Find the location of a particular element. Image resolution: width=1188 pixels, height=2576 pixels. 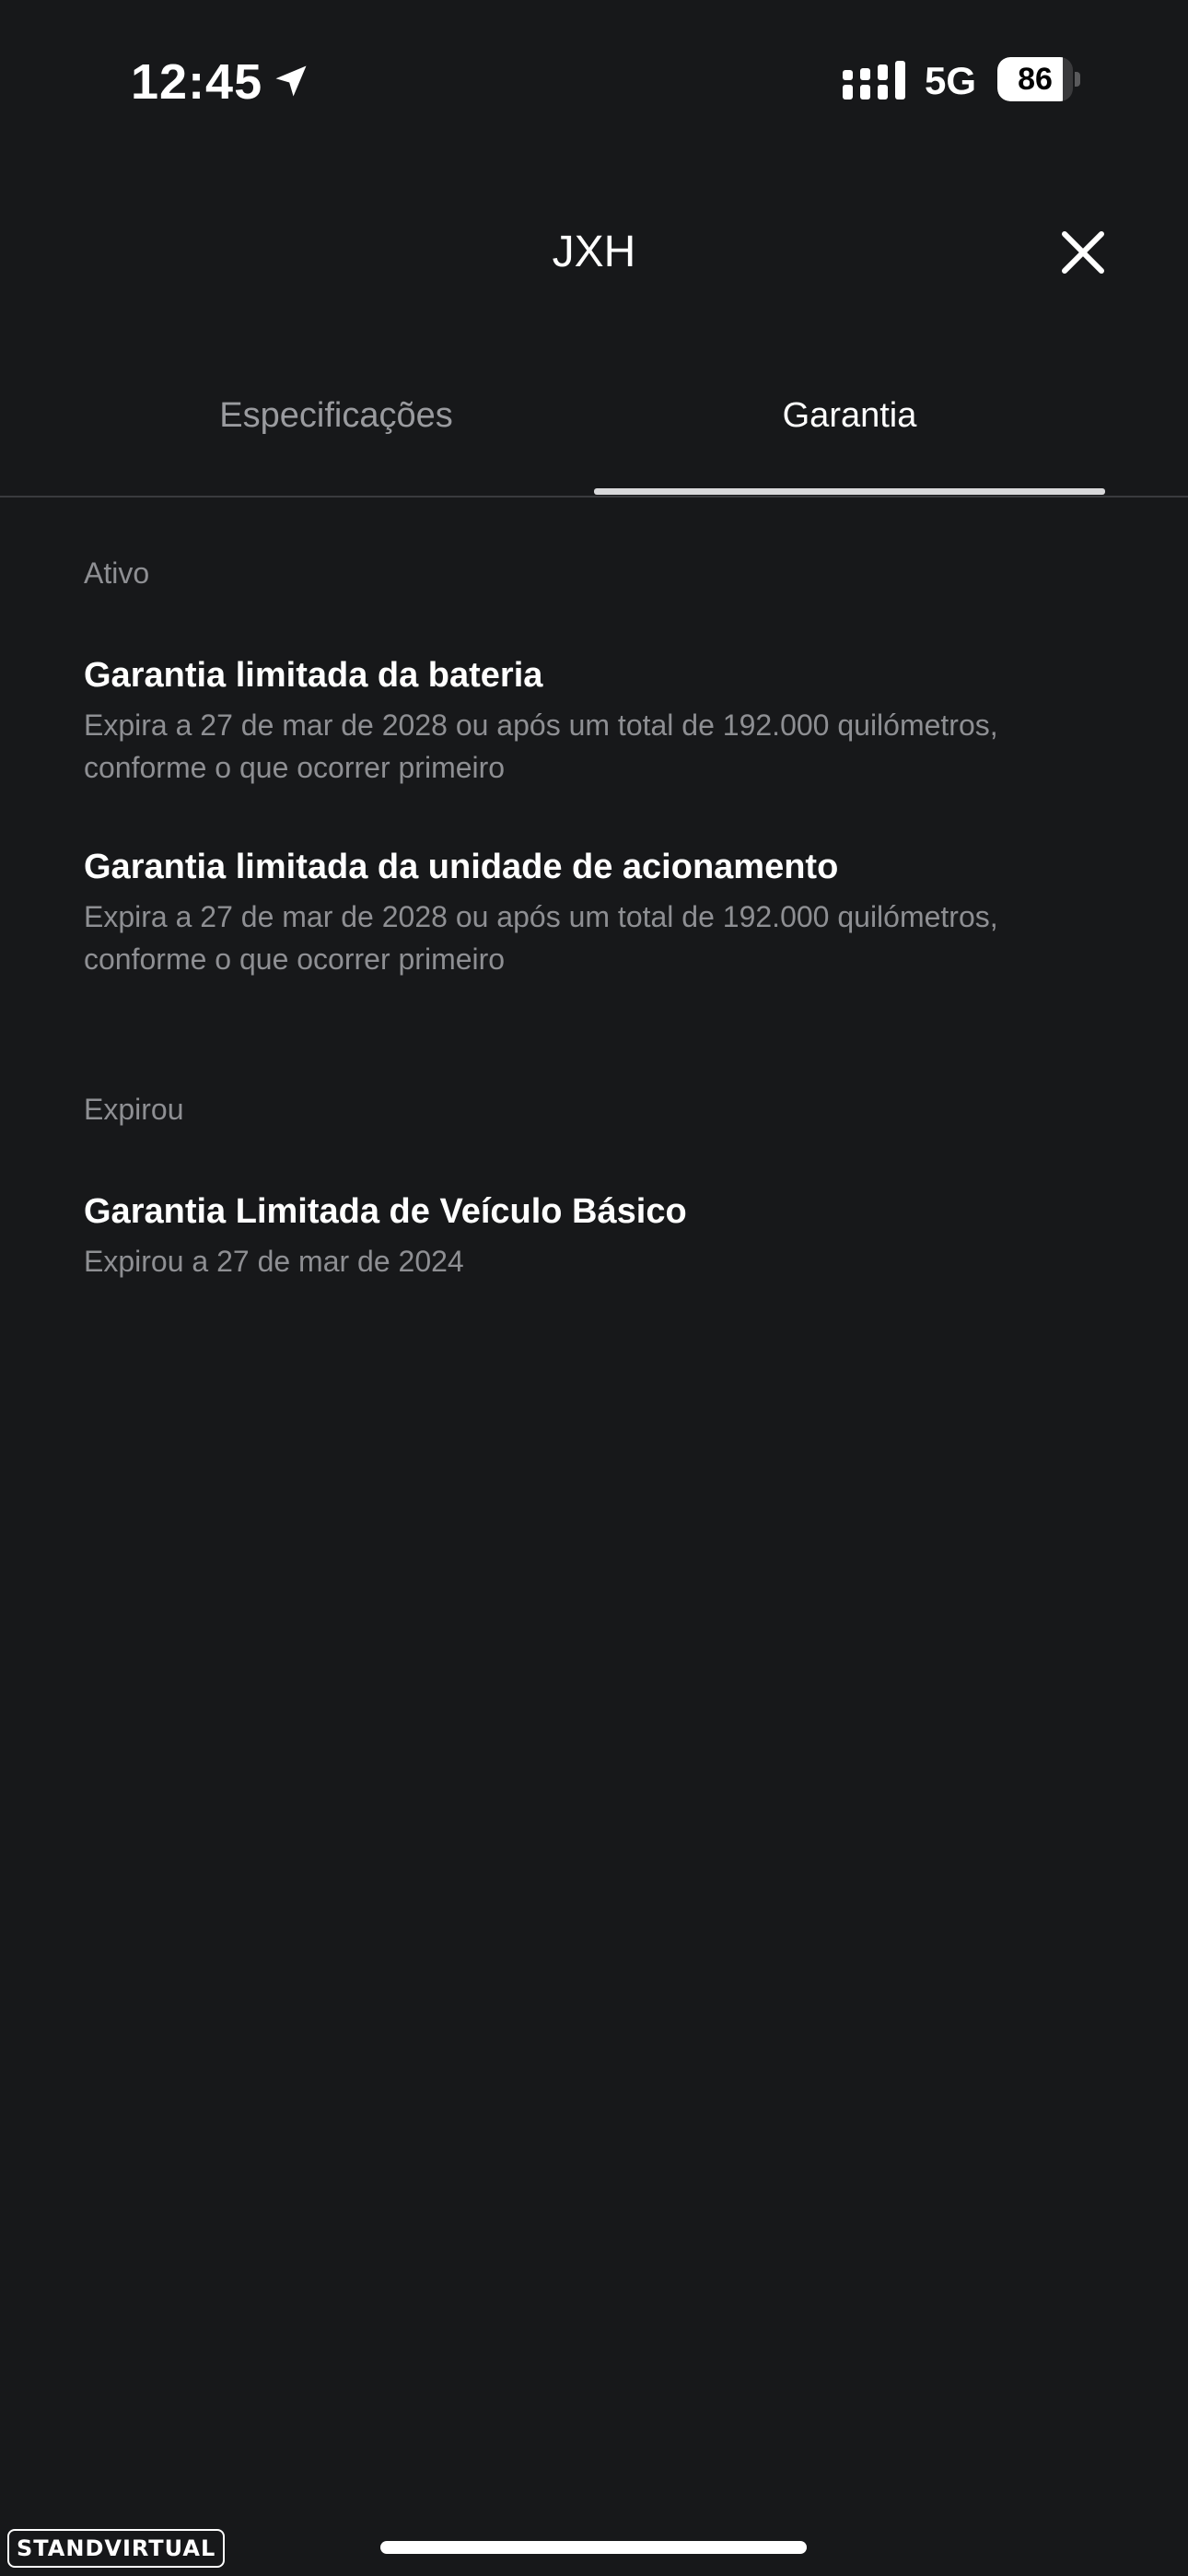

battery-level: 86 is located at coordinates (1035, 79).